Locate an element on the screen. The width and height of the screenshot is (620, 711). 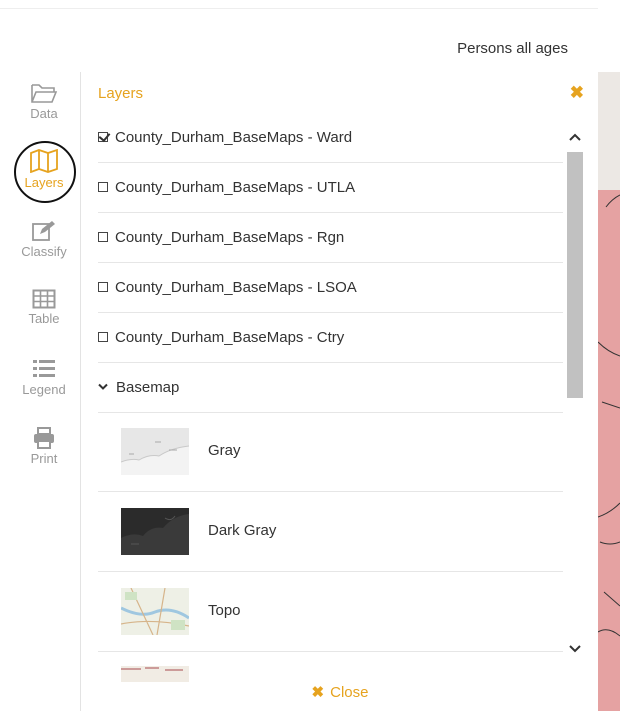
sidebar-item-table: Table is located at coordinates (44, 307).